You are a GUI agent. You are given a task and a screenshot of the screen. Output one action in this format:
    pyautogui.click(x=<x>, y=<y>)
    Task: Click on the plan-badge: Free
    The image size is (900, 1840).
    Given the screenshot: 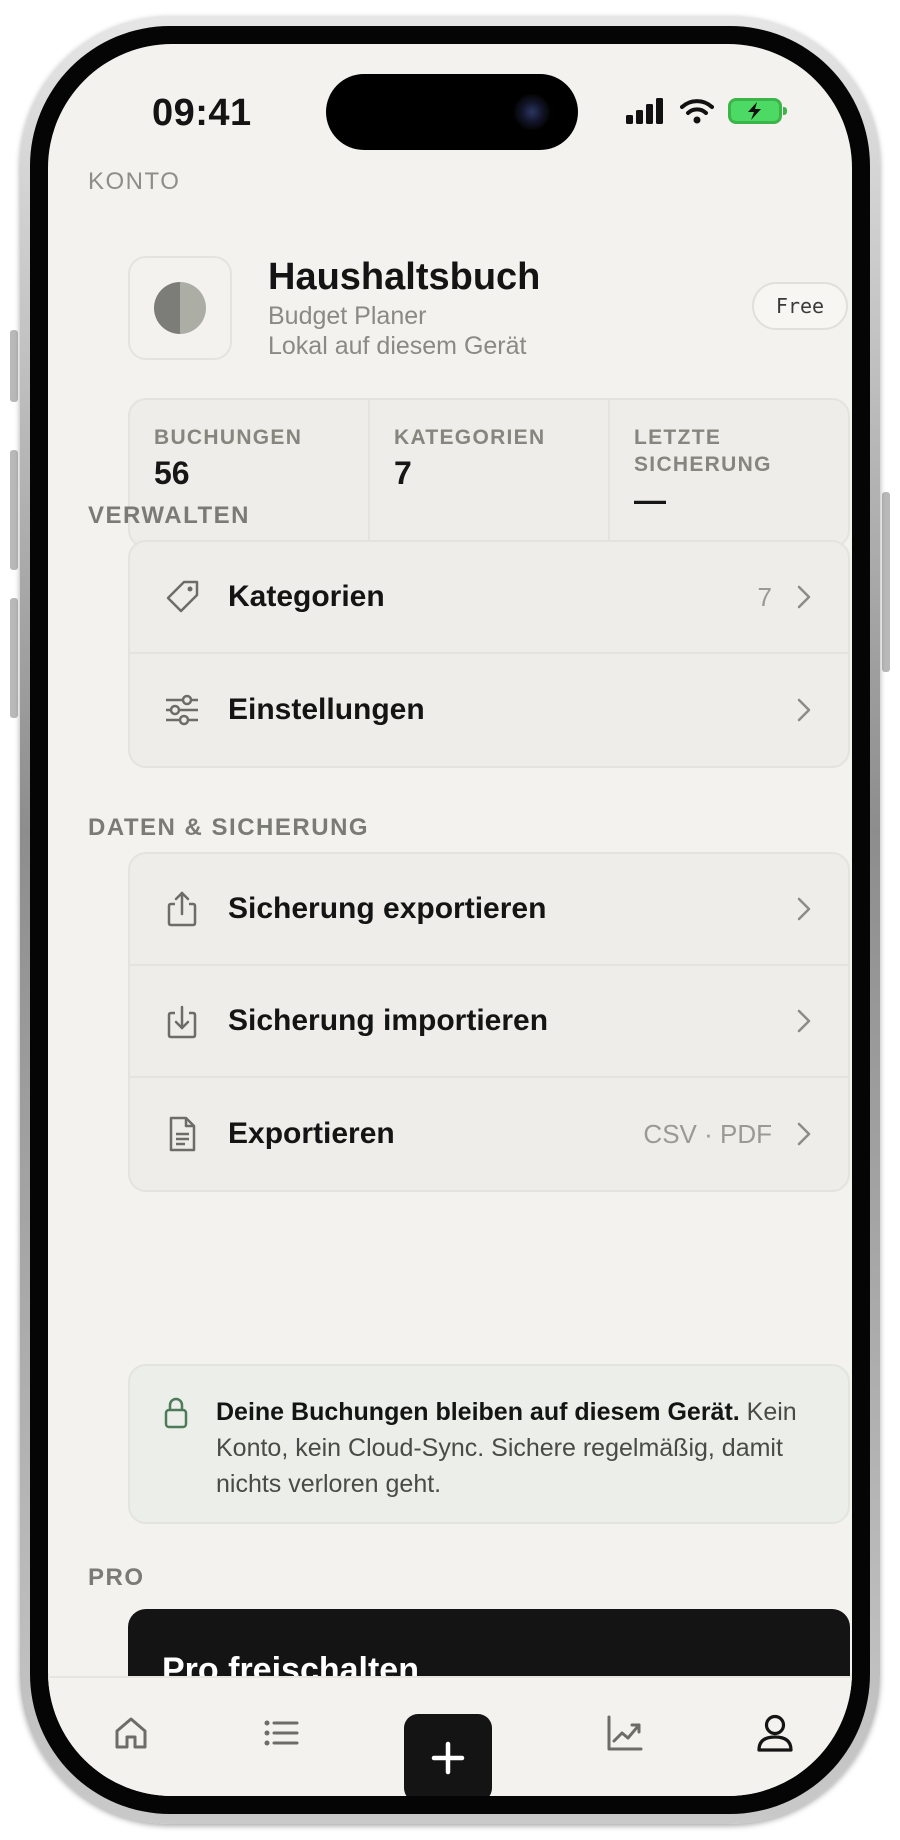 What is the action you would take?
    pyautogui.click(x=800, y=306)
    